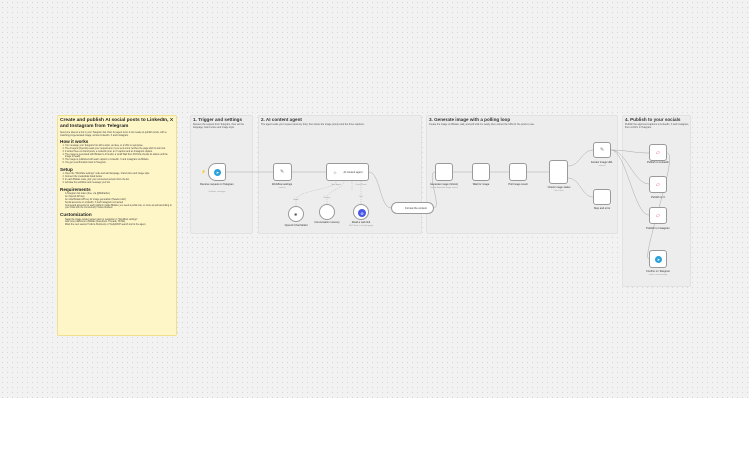 The image size is (749, 450). I want to click on node-web-tool: ⊕, so click(361, 212).